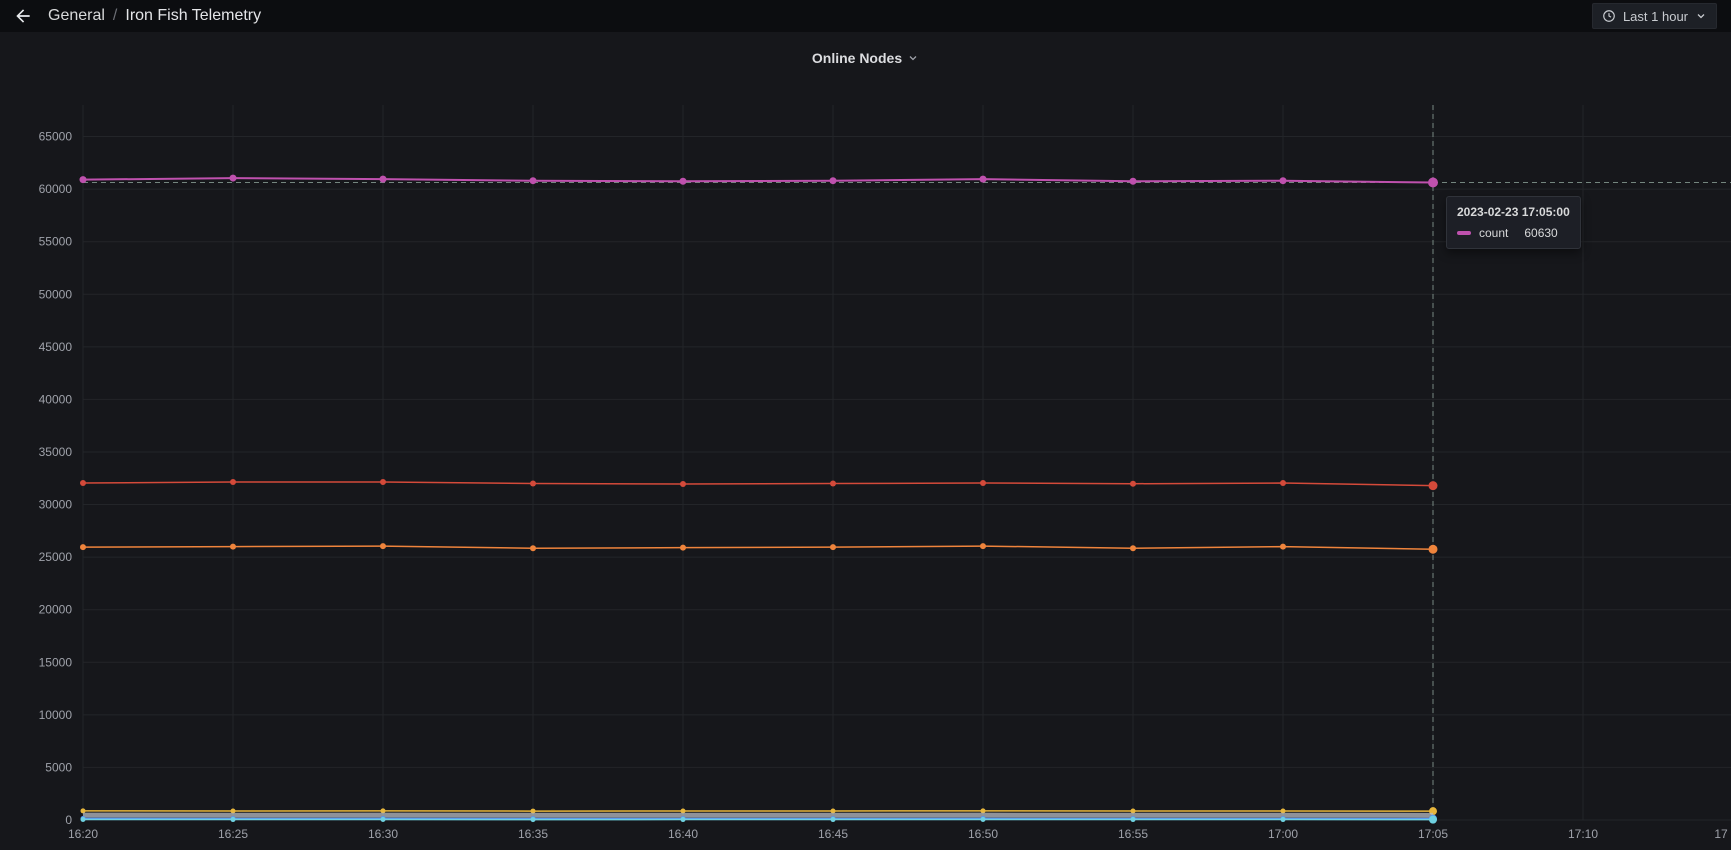 This screenshot has width=1731, height=850. Describe the element at coordinates (533, 834) in the screenshot. I see `svg-text: 16:35` at that location.